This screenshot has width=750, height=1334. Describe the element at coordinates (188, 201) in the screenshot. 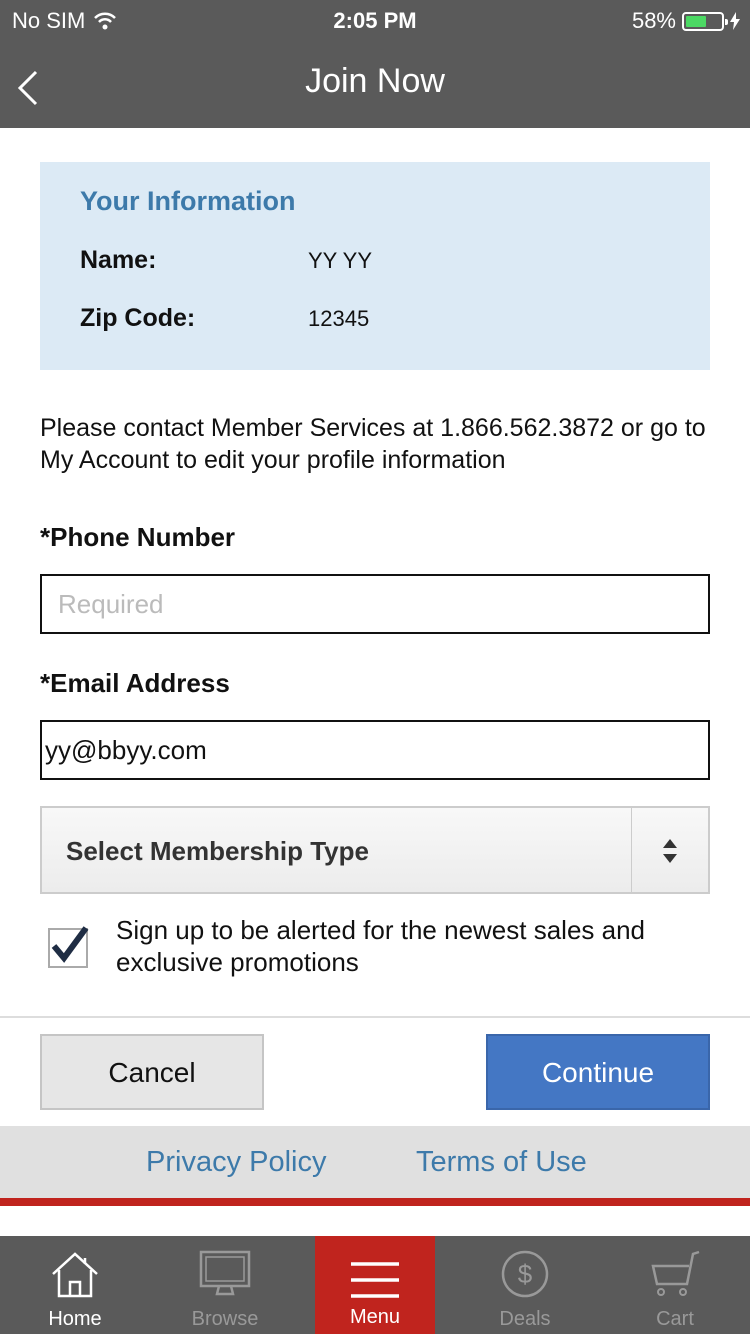

I see `info-heading: Your Information` at that location.